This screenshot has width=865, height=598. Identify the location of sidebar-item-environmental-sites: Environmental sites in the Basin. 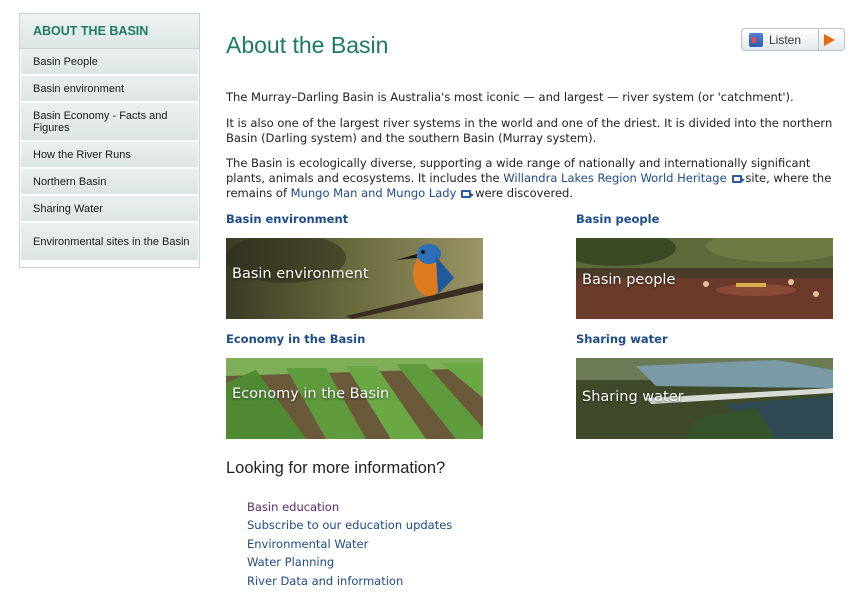
(109, 242).